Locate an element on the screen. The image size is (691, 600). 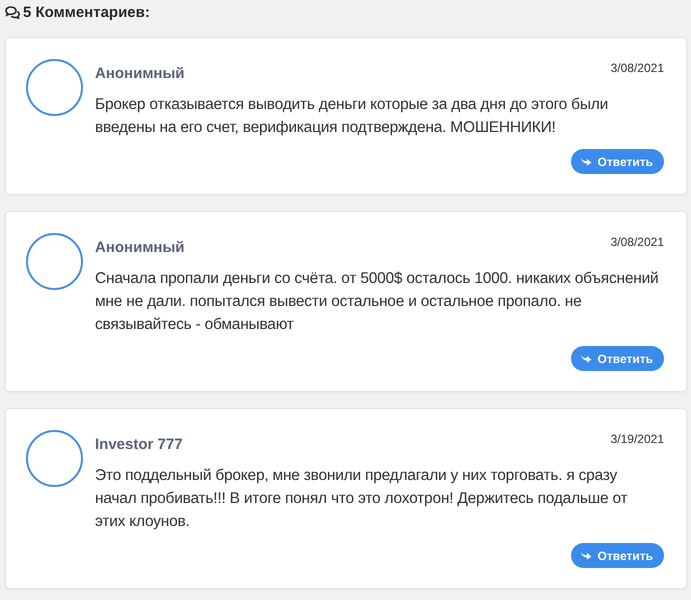
comment-text: Сначала пропали деньги со счёта. от 5000$ осталось 1000. никаких объяснений мне не дали. попытался вывести остальное и остальное пропало. не связывайтесь - обманывают is located at coordinates (377, 302).